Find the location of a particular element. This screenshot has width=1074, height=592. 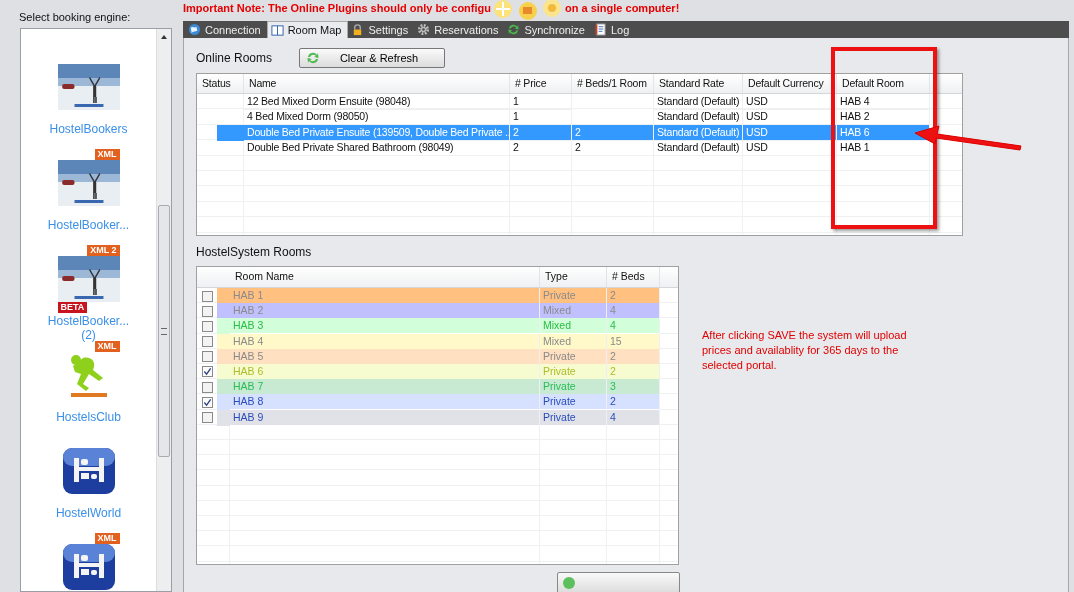

table-cell: 3 is located at coordinates (633, 387).